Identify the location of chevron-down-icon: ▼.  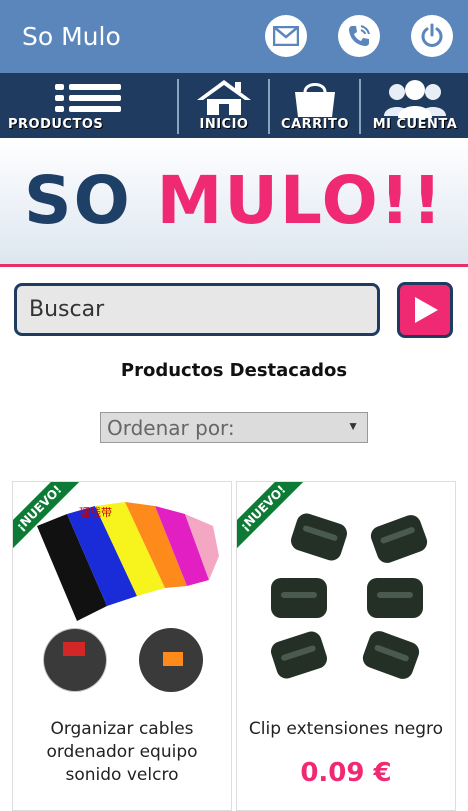
(353, 426).